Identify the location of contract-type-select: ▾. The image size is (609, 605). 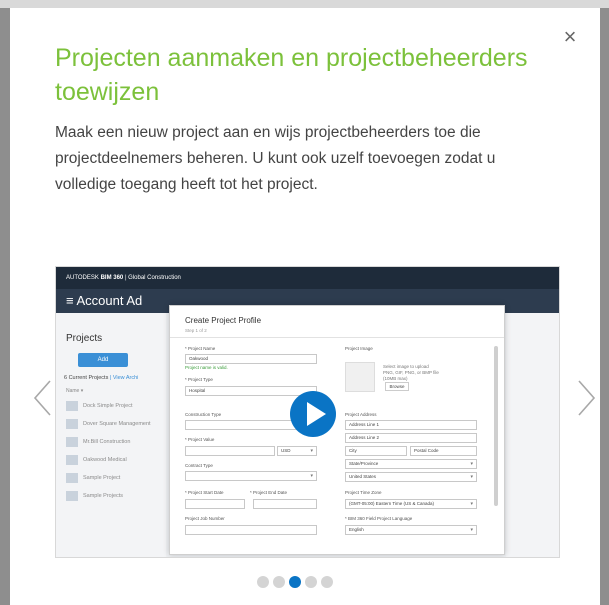
(251, 476).